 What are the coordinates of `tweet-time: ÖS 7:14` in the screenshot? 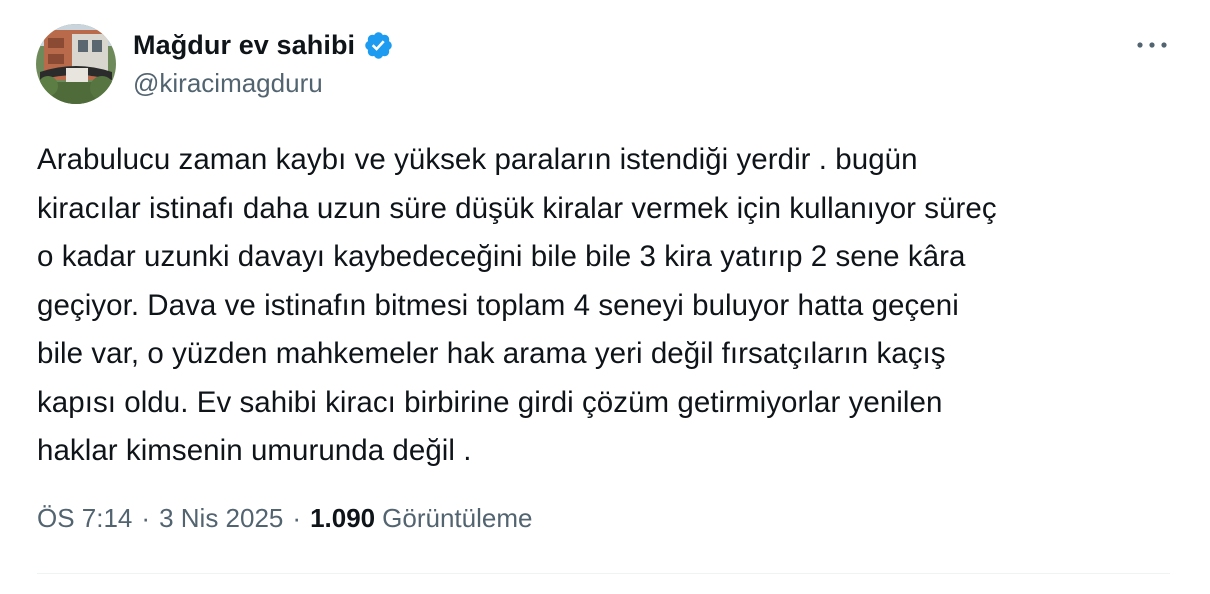 It's located at (84, 518).